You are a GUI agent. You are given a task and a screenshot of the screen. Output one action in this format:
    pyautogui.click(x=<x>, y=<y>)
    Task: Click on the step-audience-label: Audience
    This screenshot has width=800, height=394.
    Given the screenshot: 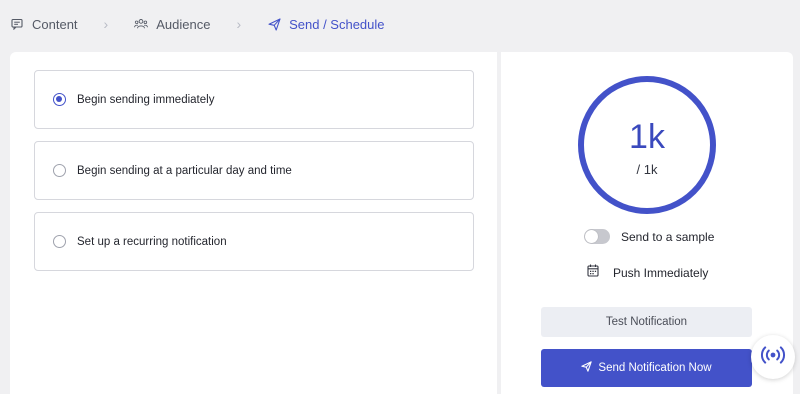 What is the action you would take?
    pyautogui.click(x=183, y=24)
    